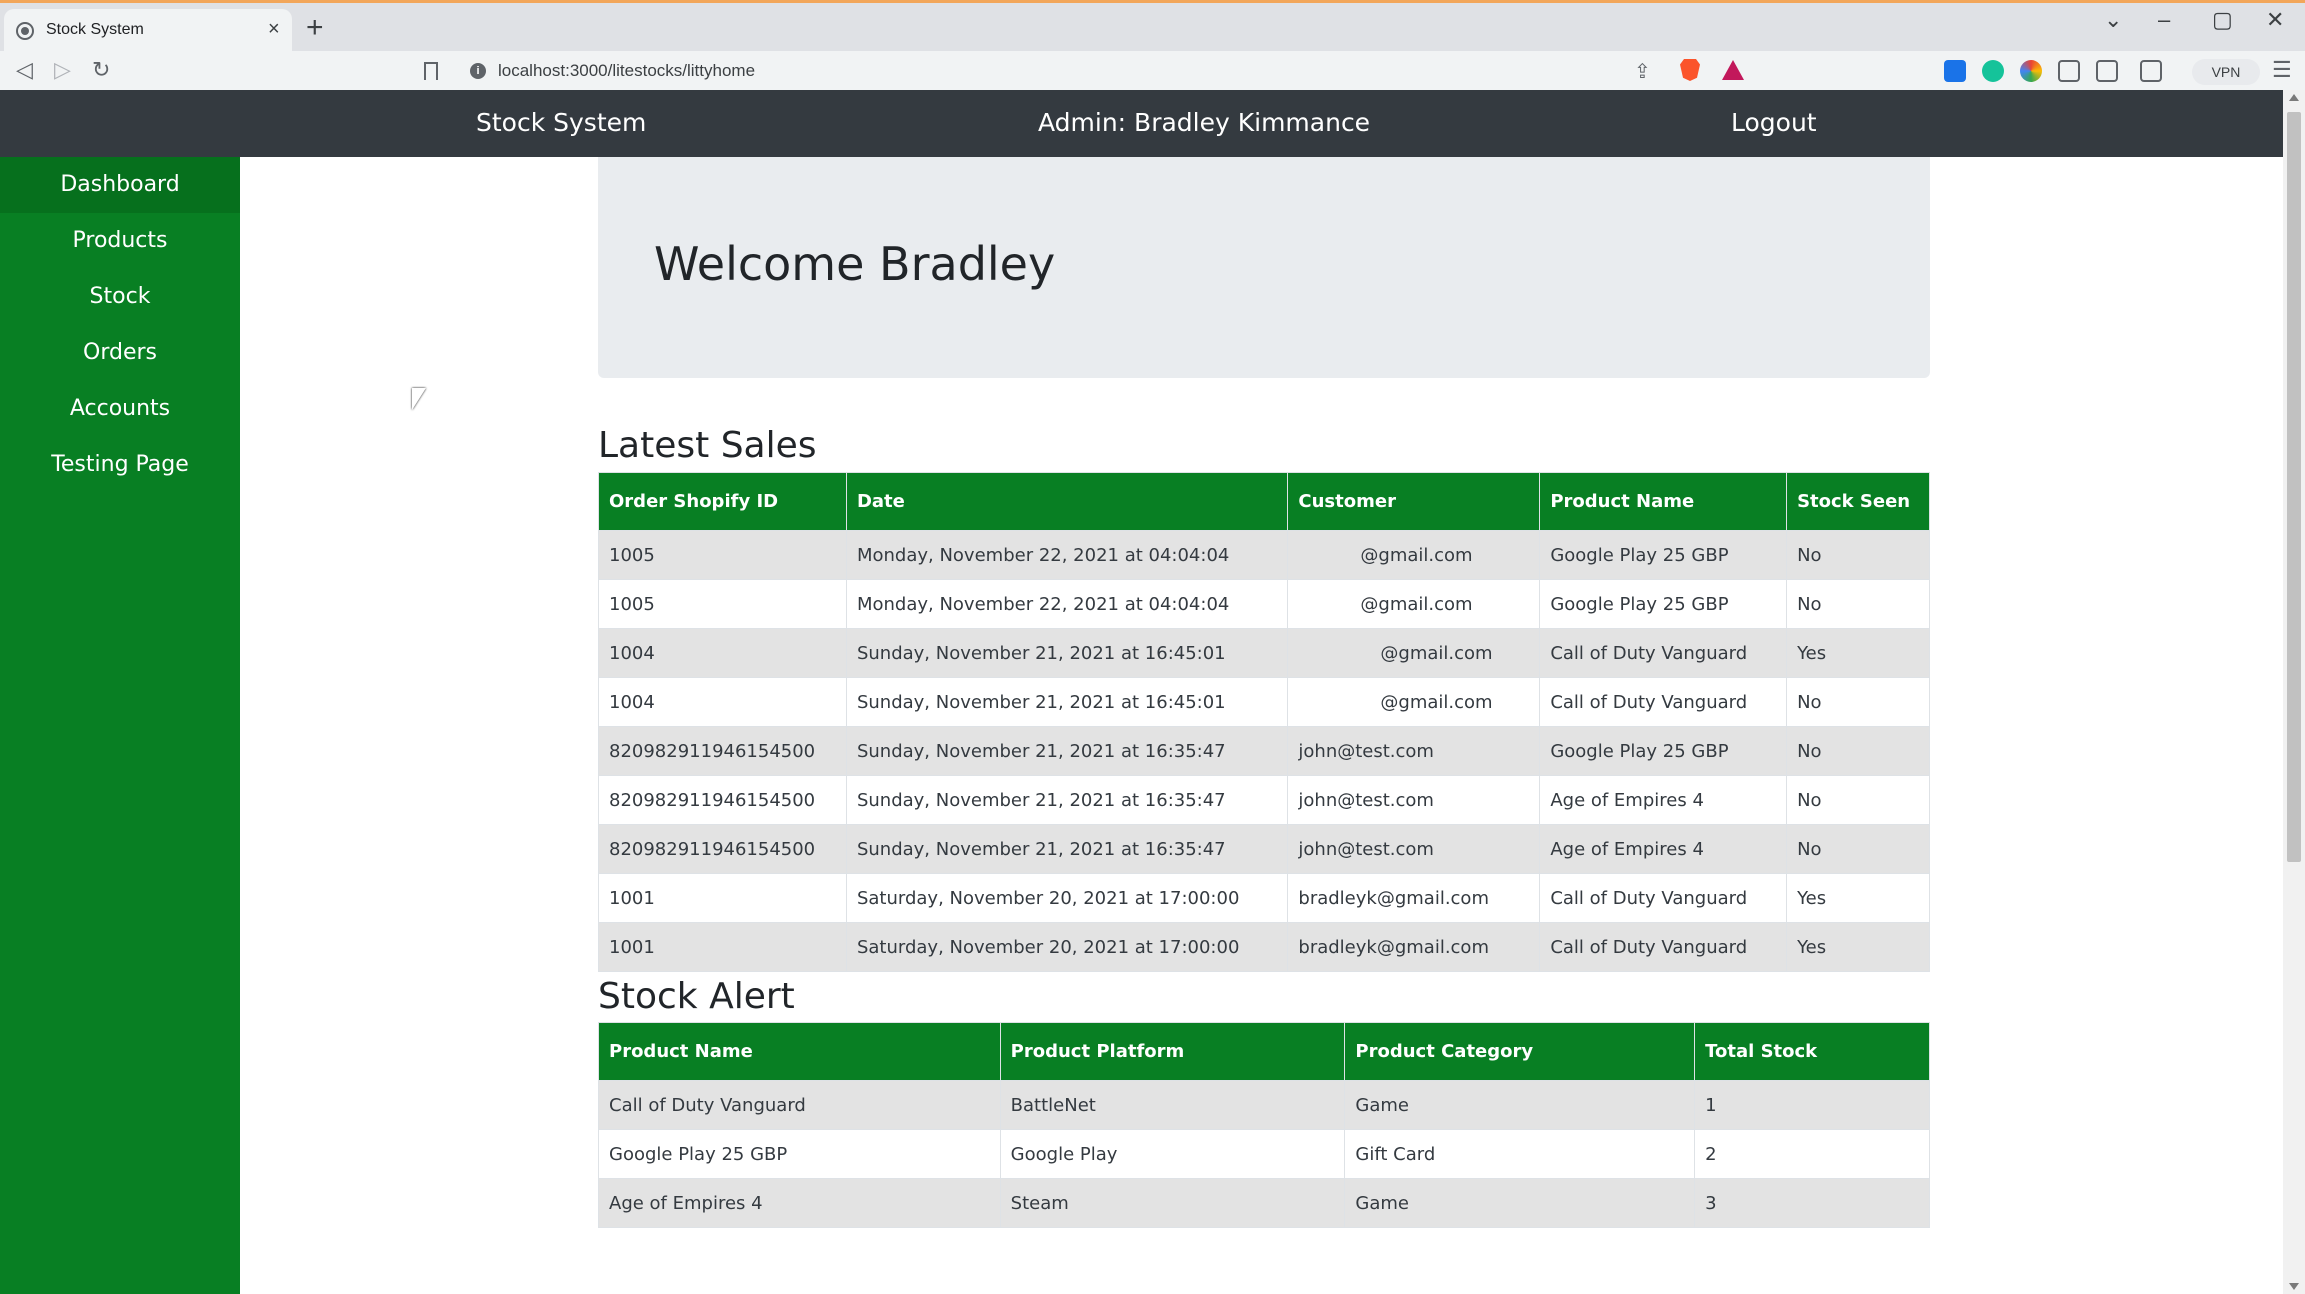  Describe the element at coordinates (626, 71) in the screenshot. I see `address-bar: localhost:3000/litestocks/littyhome` at that location.